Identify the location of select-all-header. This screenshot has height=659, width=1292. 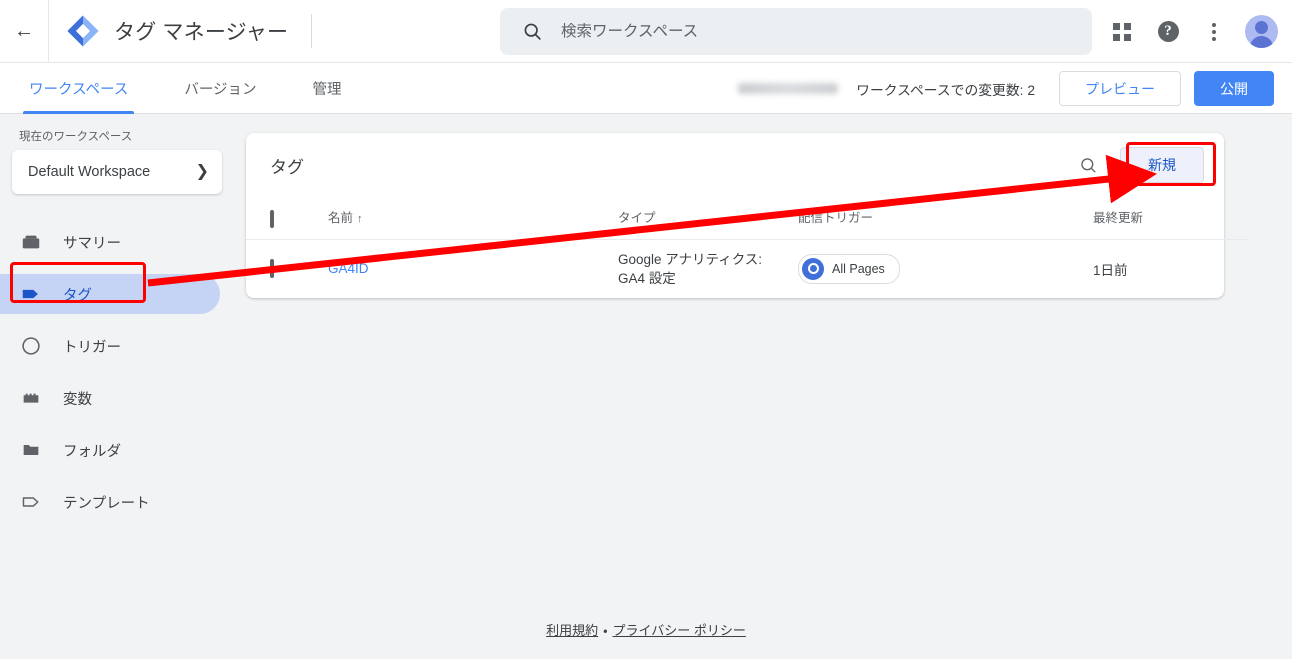
(287, 218).